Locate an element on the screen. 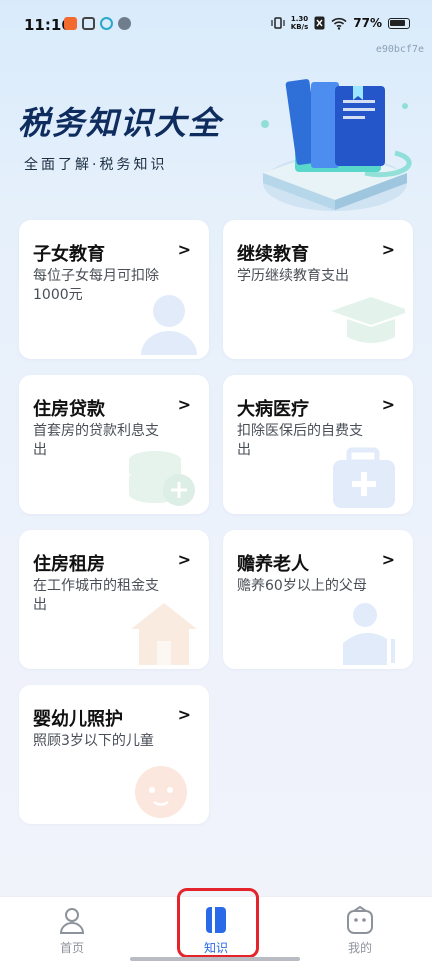  wifi-icon is located at coordinates (339, 23).